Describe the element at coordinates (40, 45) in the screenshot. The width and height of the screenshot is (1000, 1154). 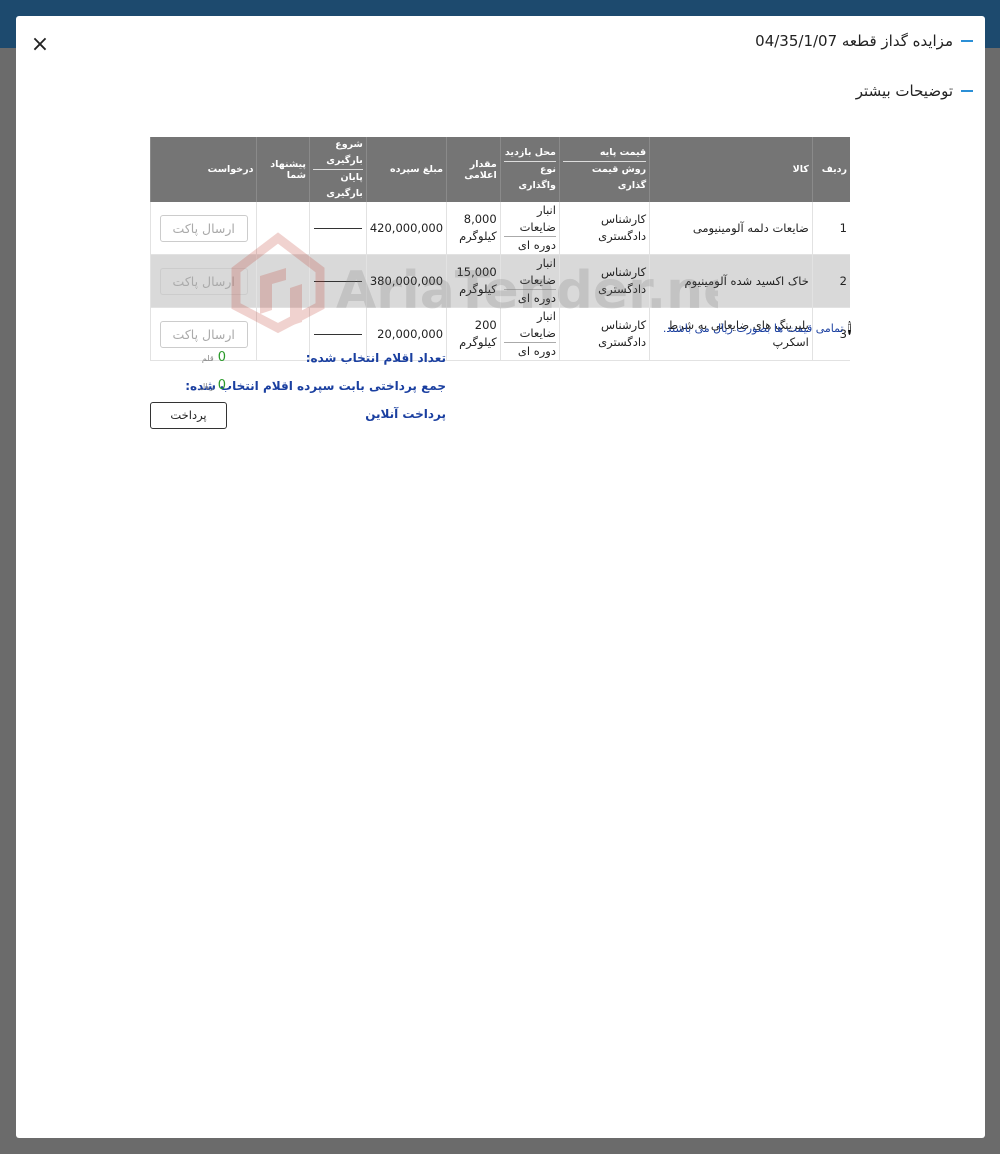
I see `close-icon: ×` at that location.